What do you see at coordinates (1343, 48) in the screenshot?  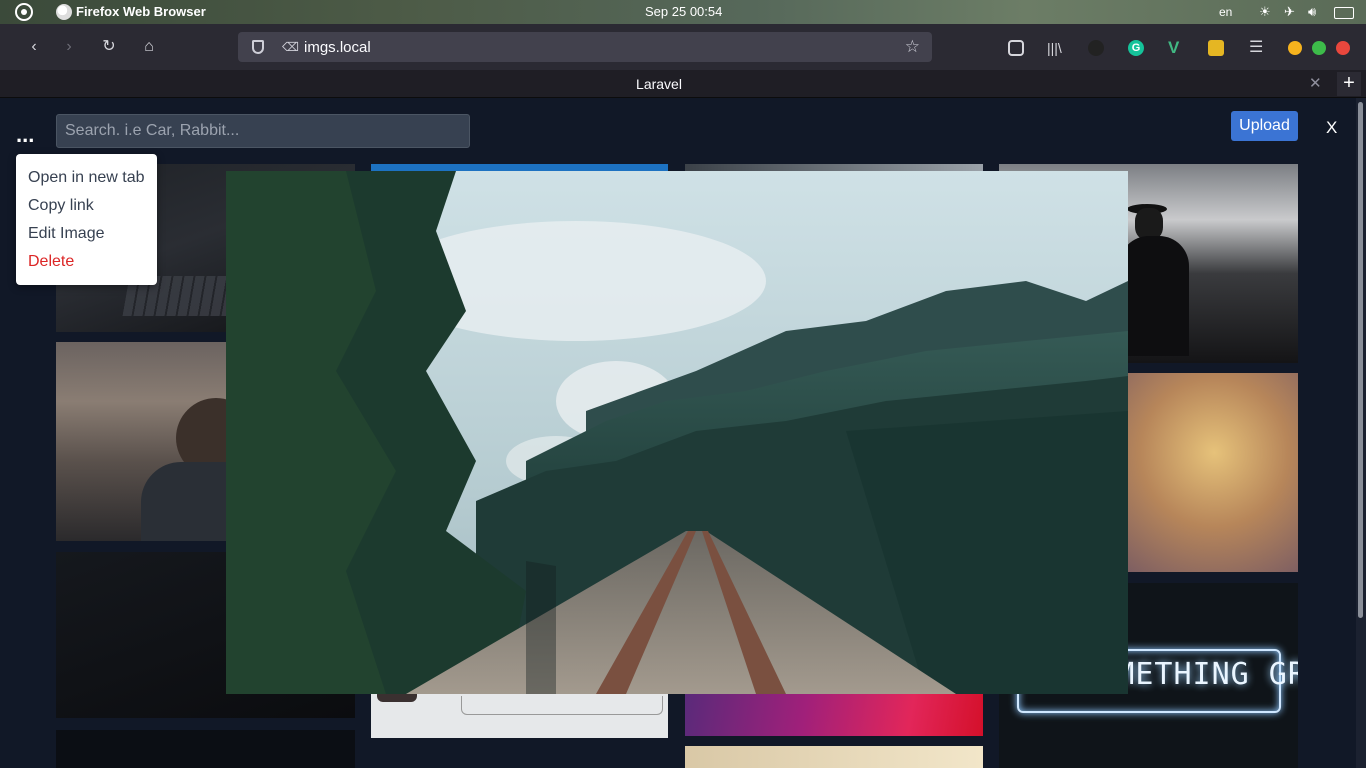 I see `close-window-button` at bounding box center [1343, 48].